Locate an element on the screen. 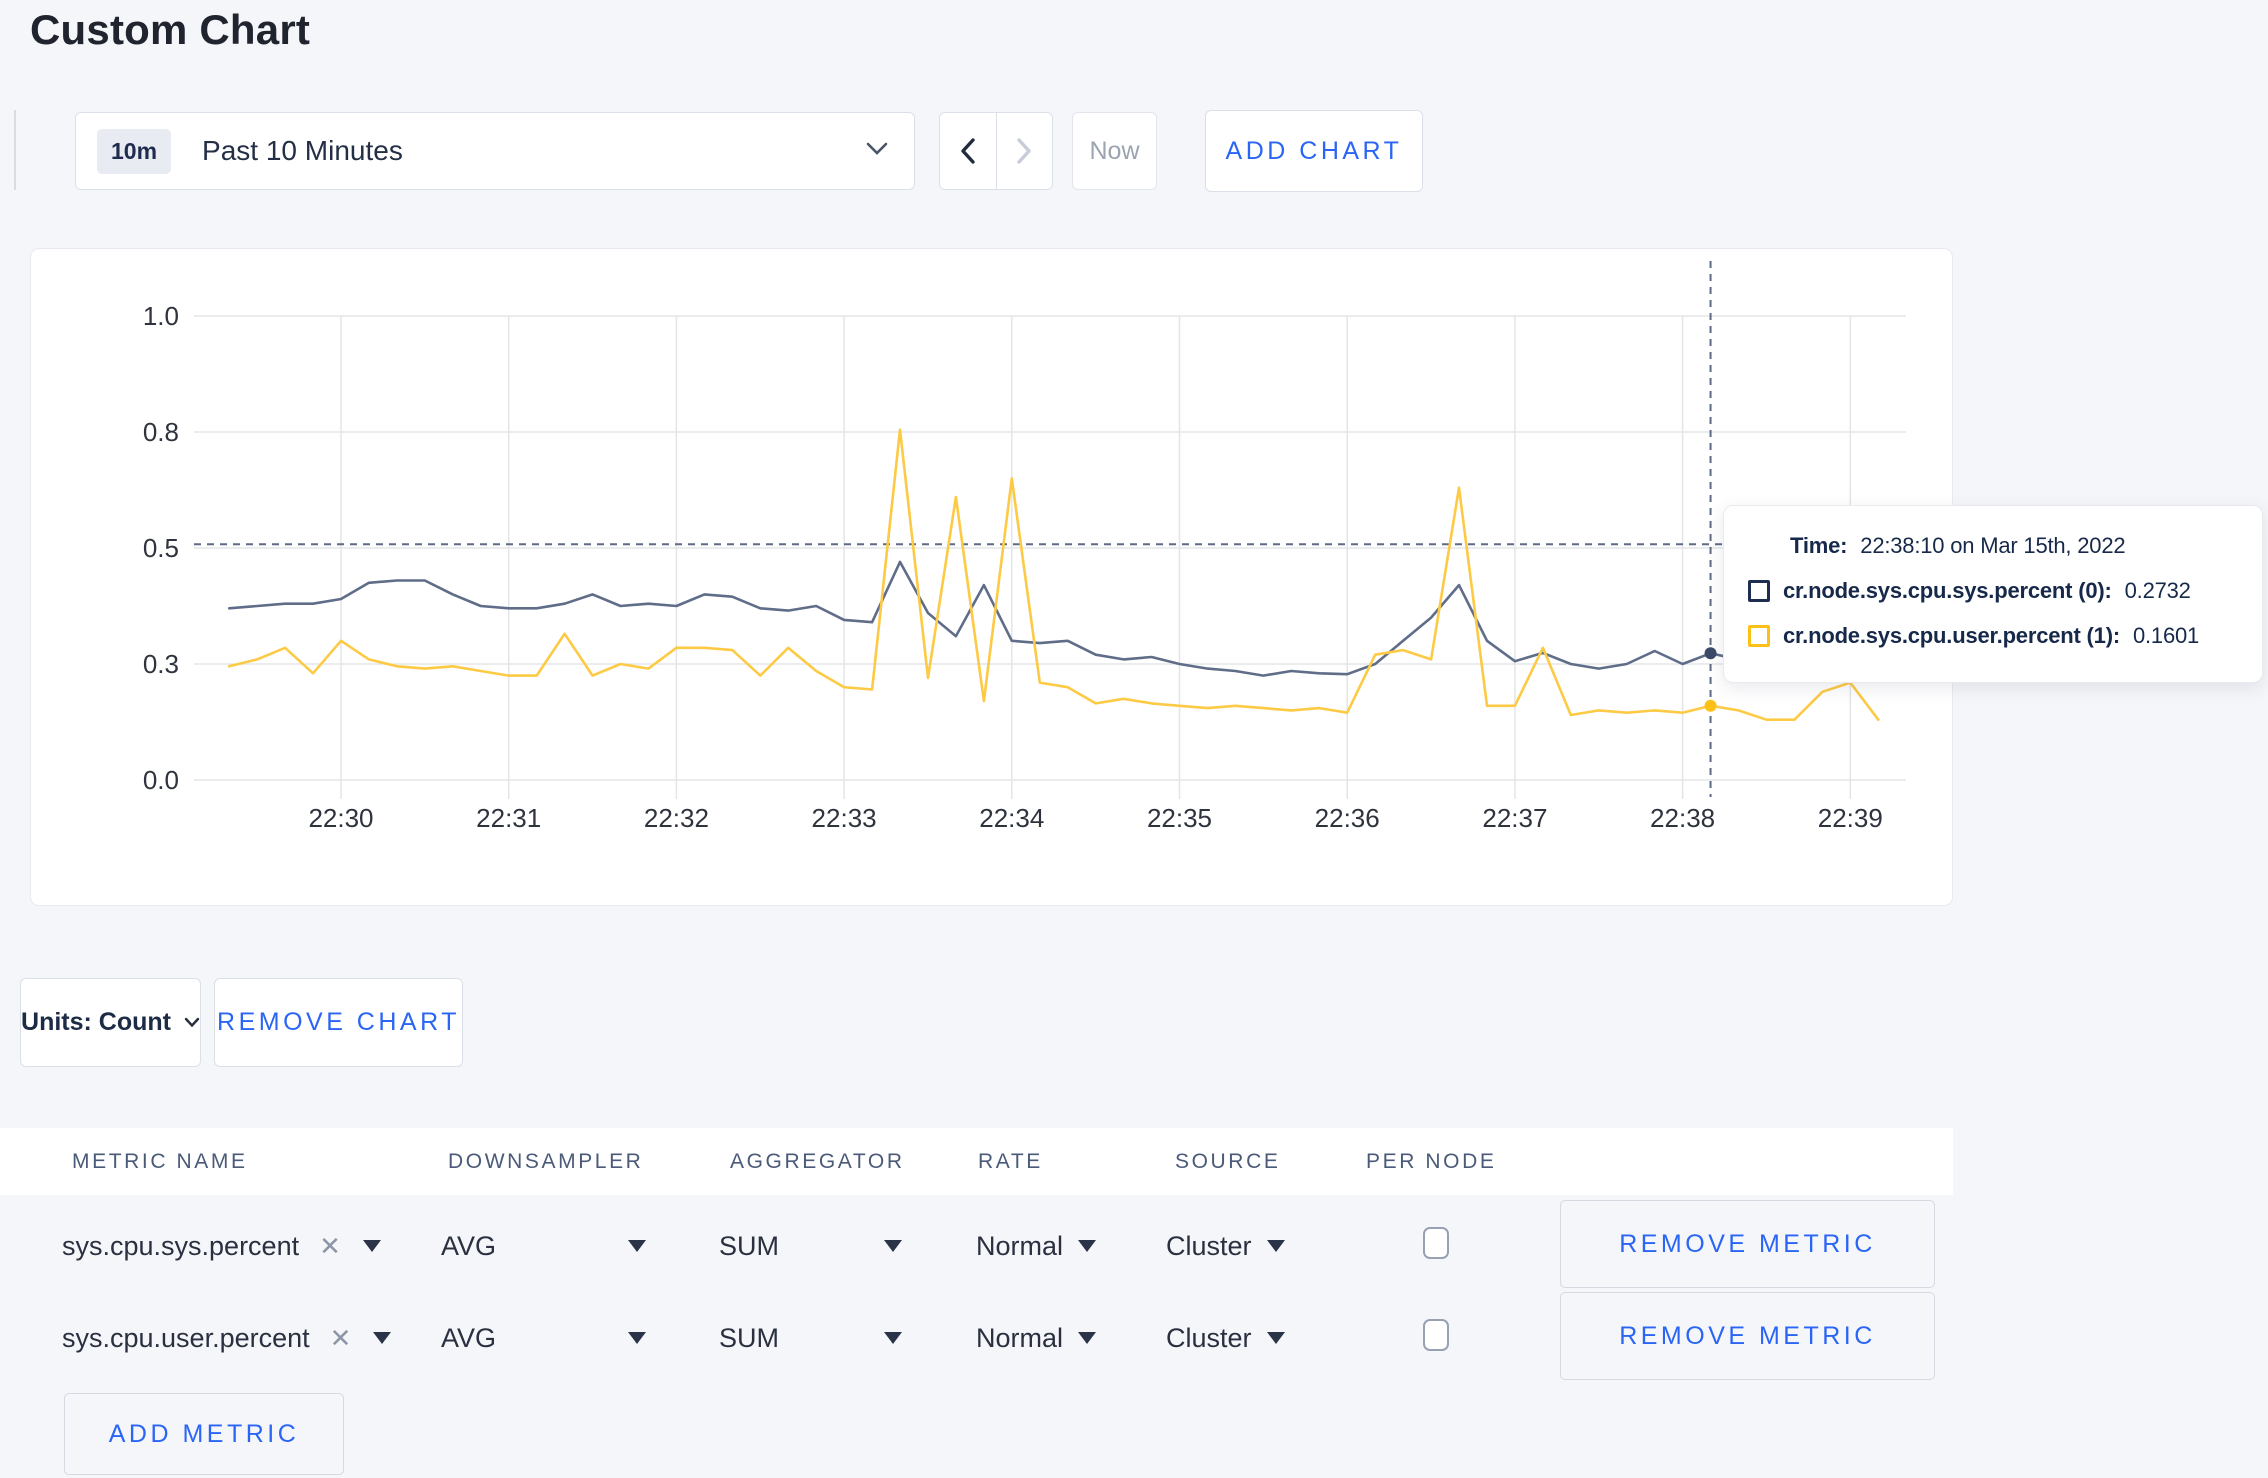 The image size is (2268, 1478). col-header-rate: RATE is located at coordinates (1010, 1161).